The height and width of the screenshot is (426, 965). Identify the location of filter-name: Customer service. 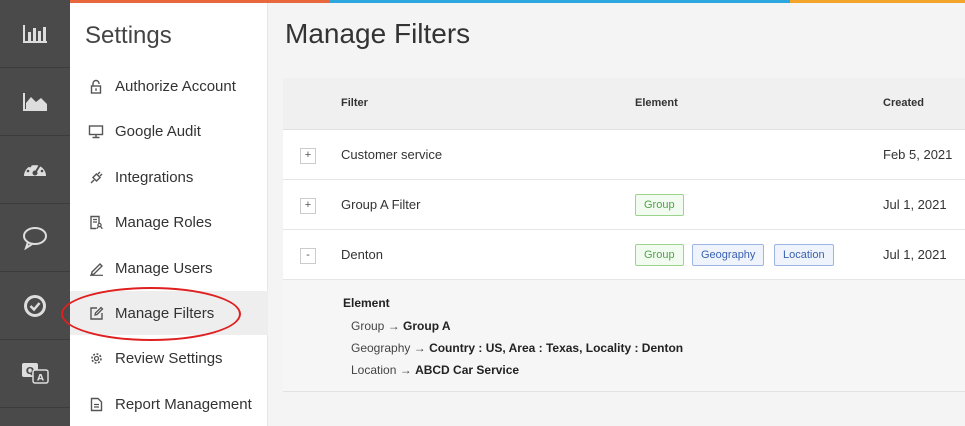
(391, 154).